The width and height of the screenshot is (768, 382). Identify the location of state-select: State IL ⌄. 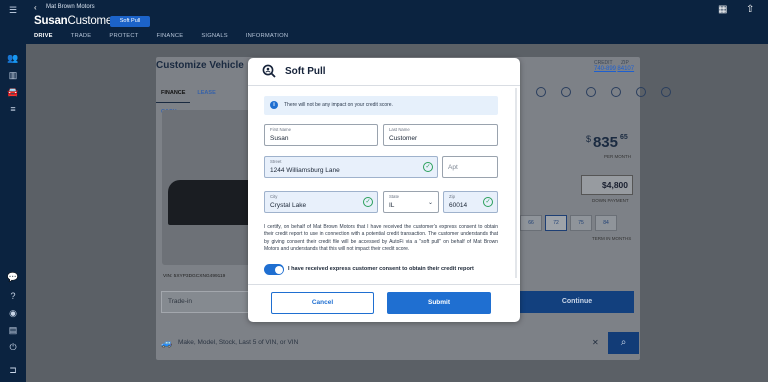
(411, 202).